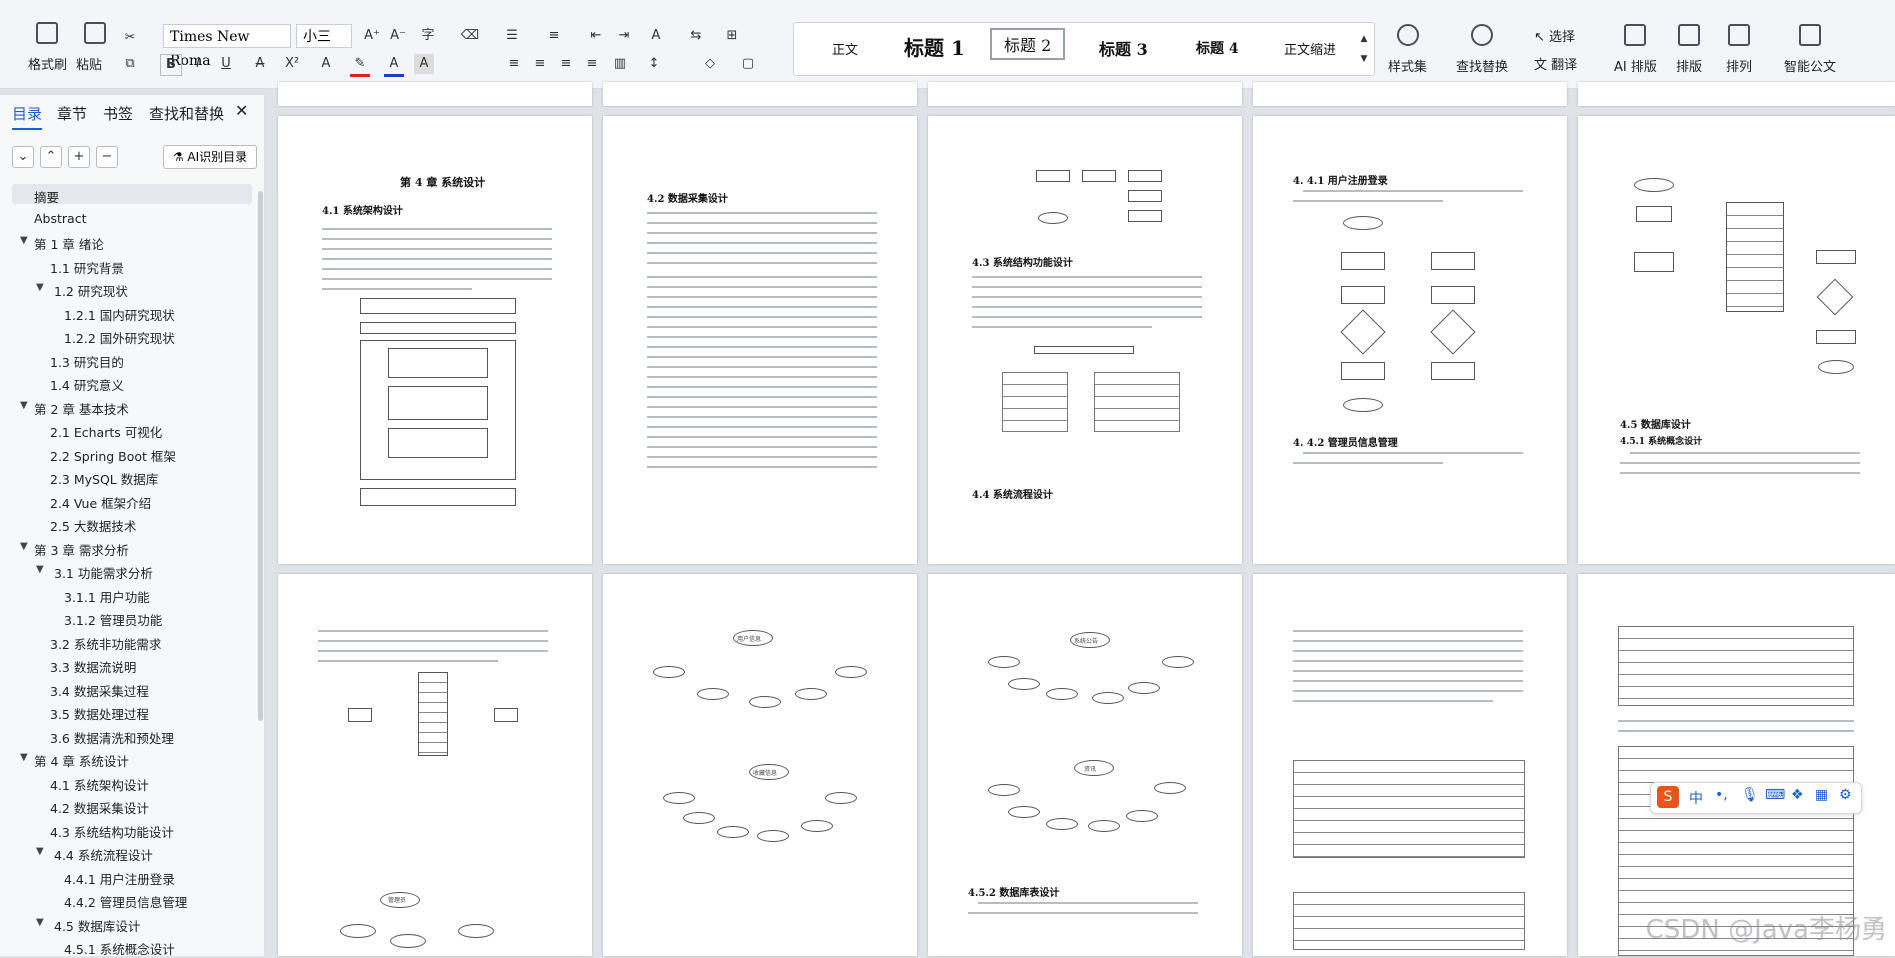 The width and height of the screenshot is (1895, 958). Describe the element at coordinates (107, 157) in the screenshot. I see `remove-heading-icon: −` at that location.